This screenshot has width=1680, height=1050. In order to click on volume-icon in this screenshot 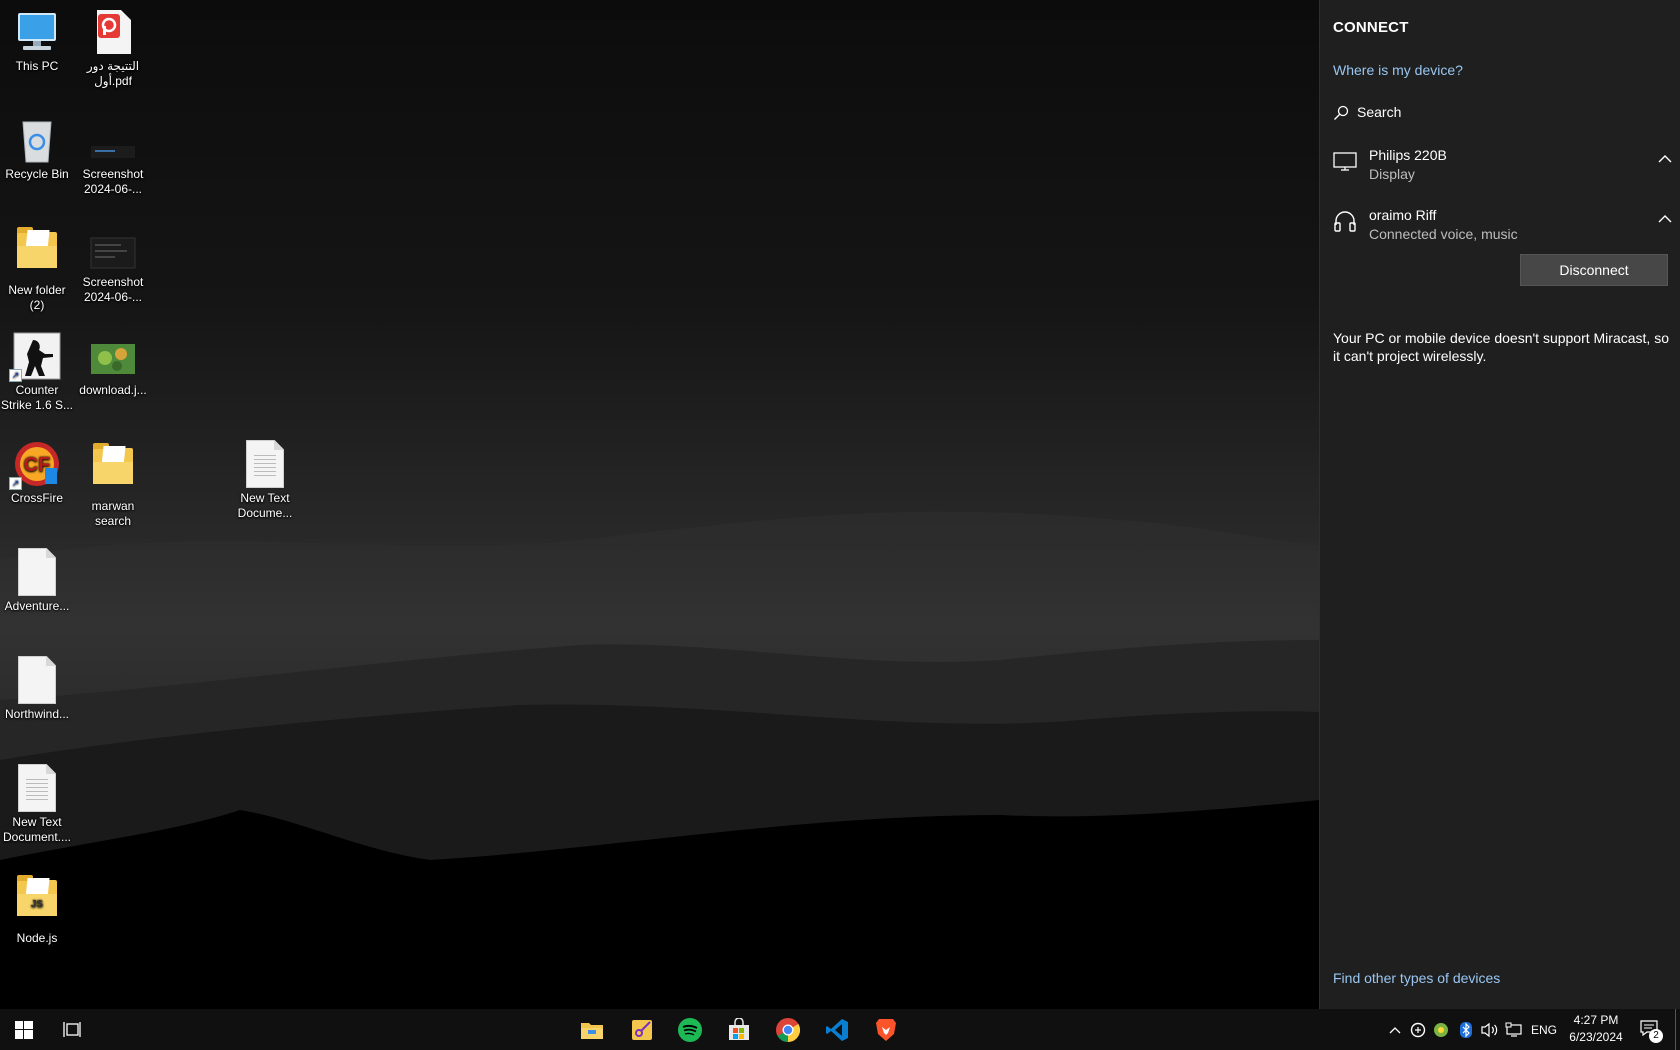, I will do `click(1489, 1029)`.